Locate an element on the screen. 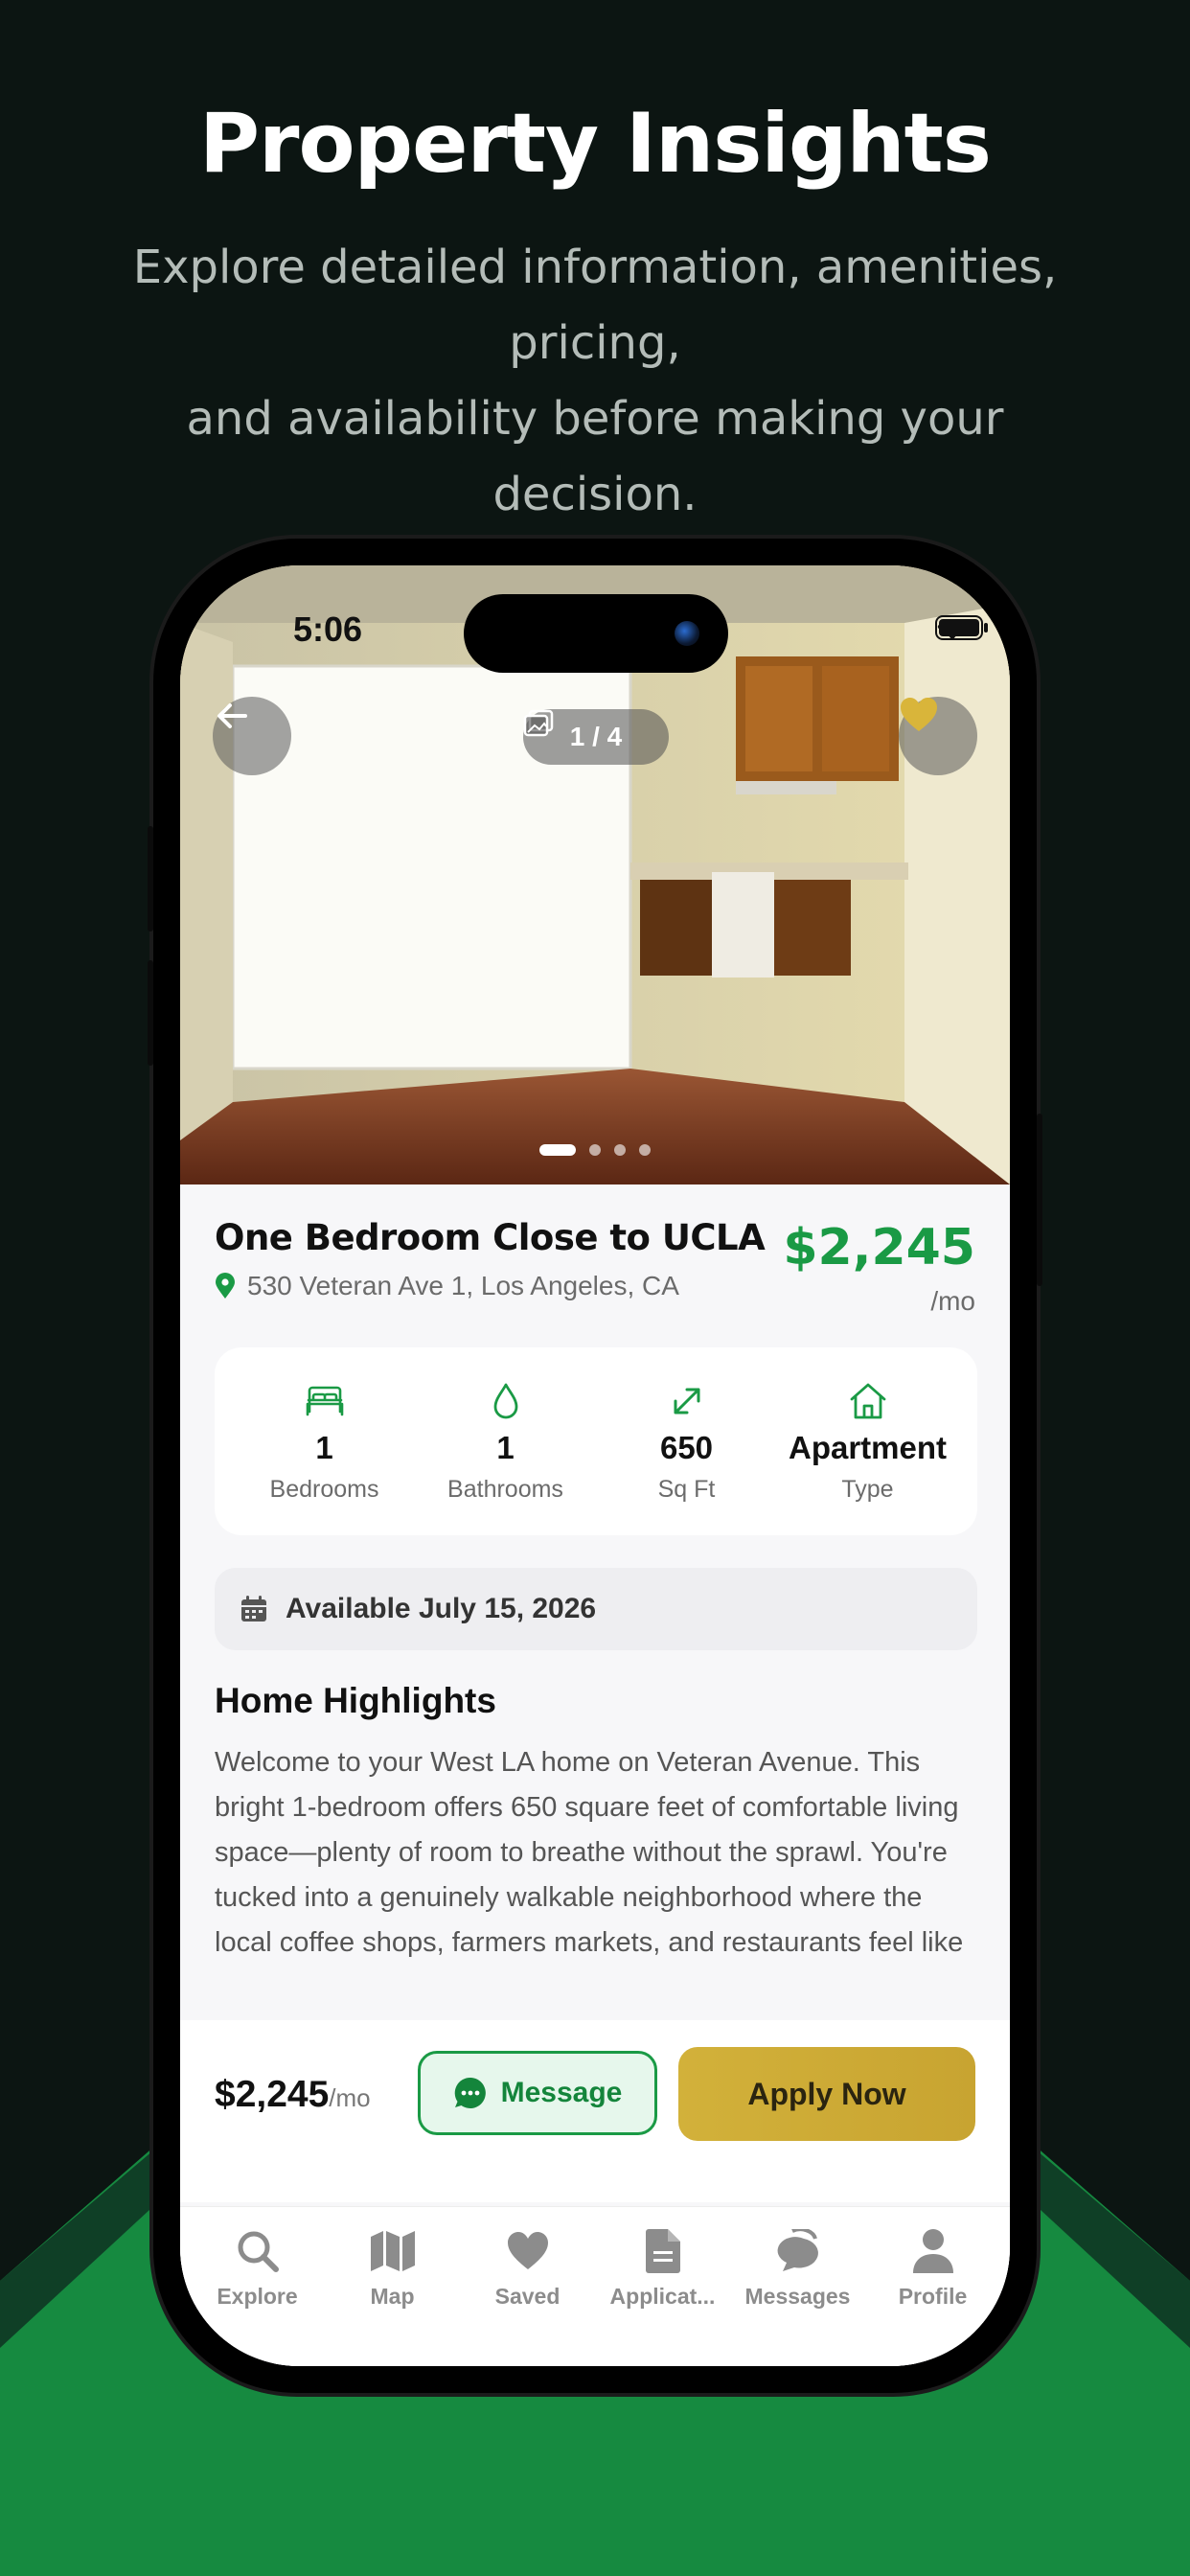 The image size is (1190, 2576). action-price: $2,245/mo is located at coordinates (293, 2095).